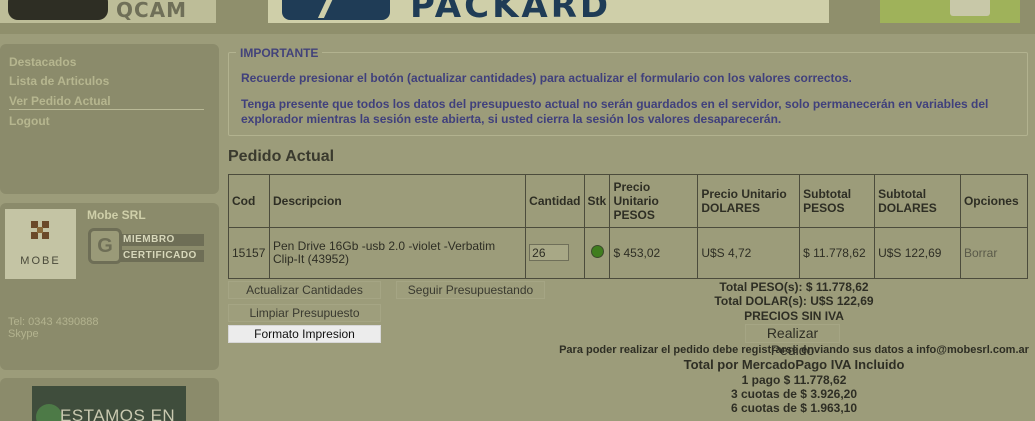 This screenshot has width=1035, height=421. Describe the element at coordinates (794, 380) in the screenshot. I see `pago-1: 1 pago $ 11.778,62` at that location.